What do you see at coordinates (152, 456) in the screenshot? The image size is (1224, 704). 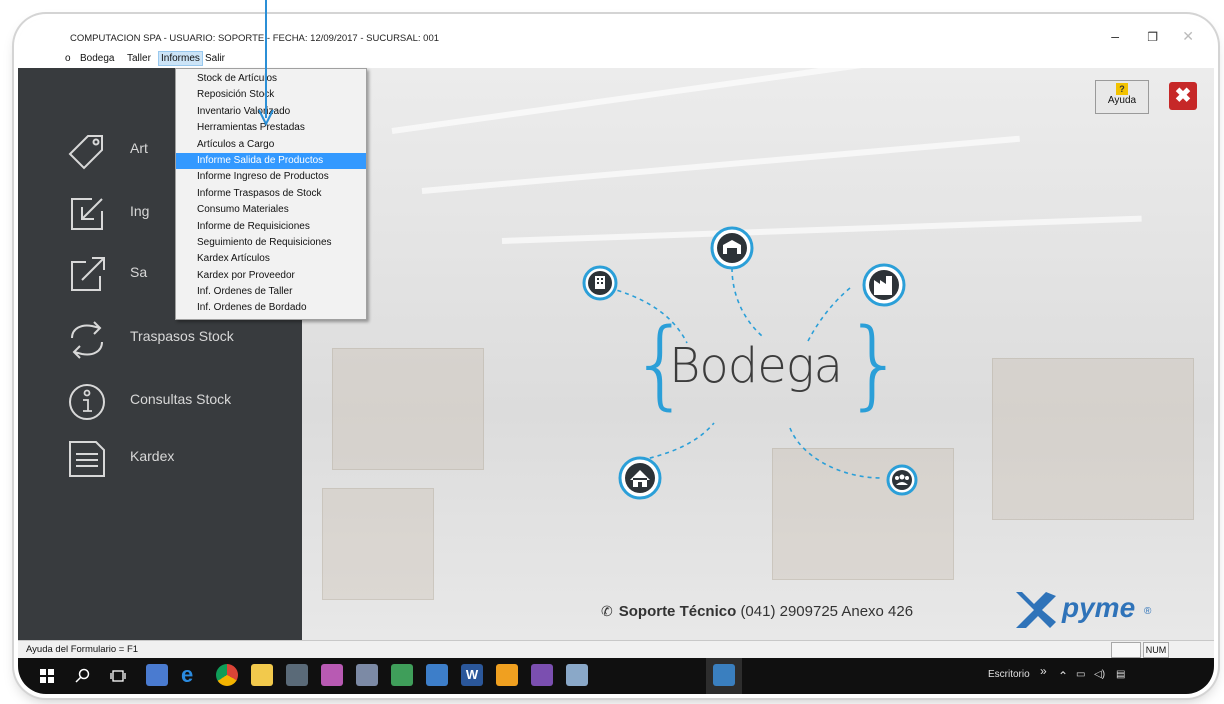 I see `sidebar-item-label: Kardex` at bounding box center [152, 456].